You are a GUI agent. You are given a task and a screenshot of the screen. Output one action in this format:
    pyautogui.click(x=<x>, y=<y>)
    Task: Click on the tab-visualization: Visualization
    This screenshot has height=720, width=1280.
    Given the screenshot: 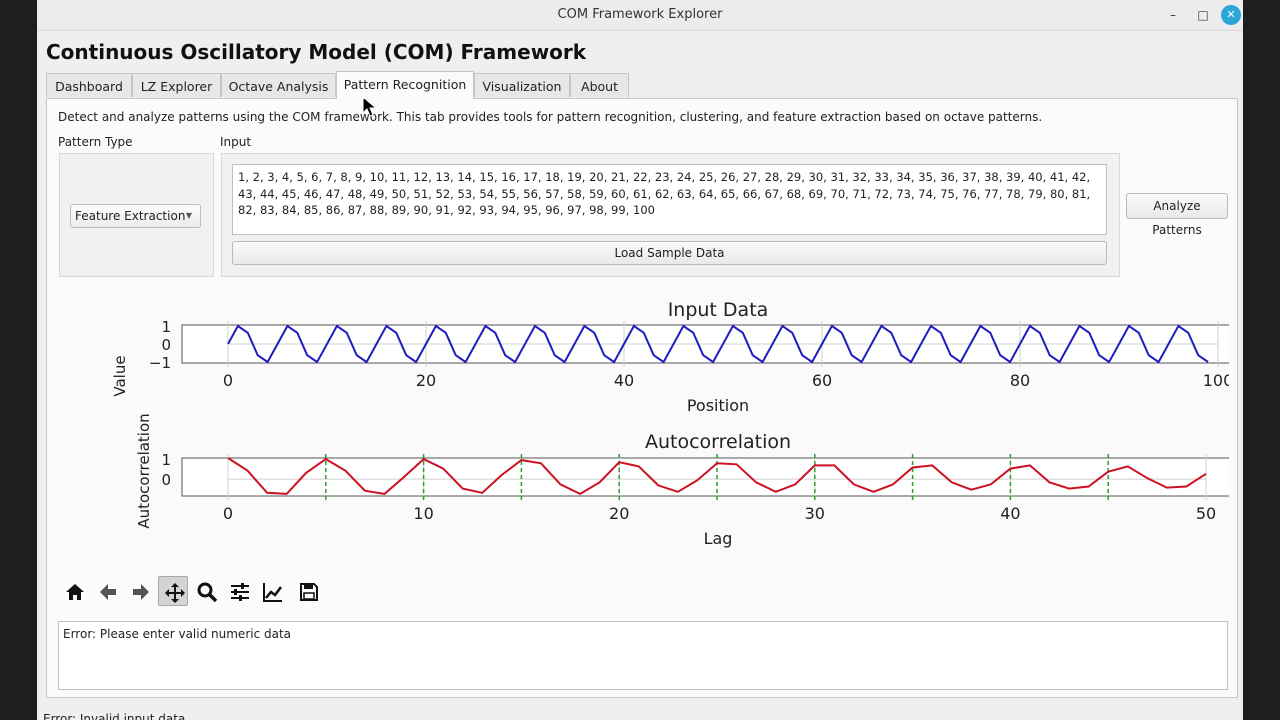 What is the action you would take?
    pyautogui.click(x=522, y=85)
    